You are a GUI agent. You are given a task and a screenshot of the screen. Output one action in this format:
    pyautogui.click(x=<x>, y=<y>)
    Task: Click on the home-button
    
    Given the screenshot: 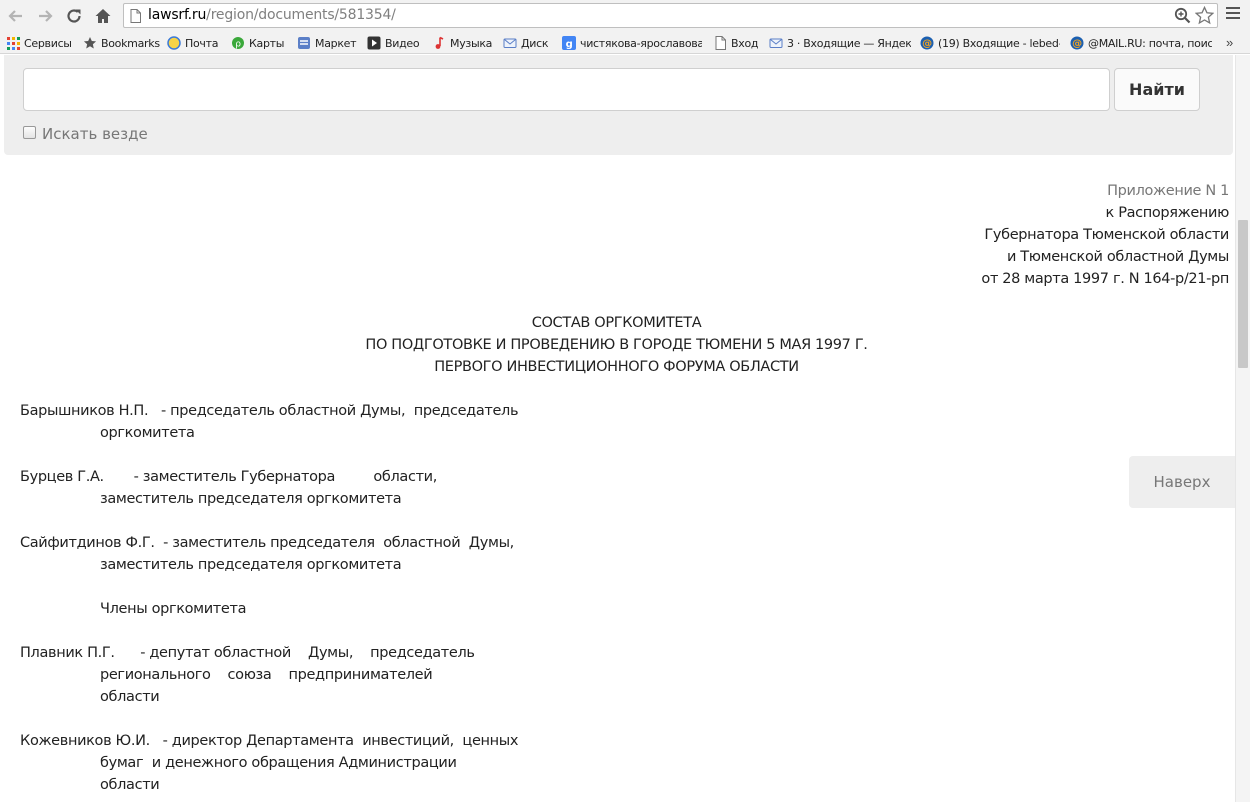 What is the action you would take?
    pyautogui.click(x=103, y=16)
    